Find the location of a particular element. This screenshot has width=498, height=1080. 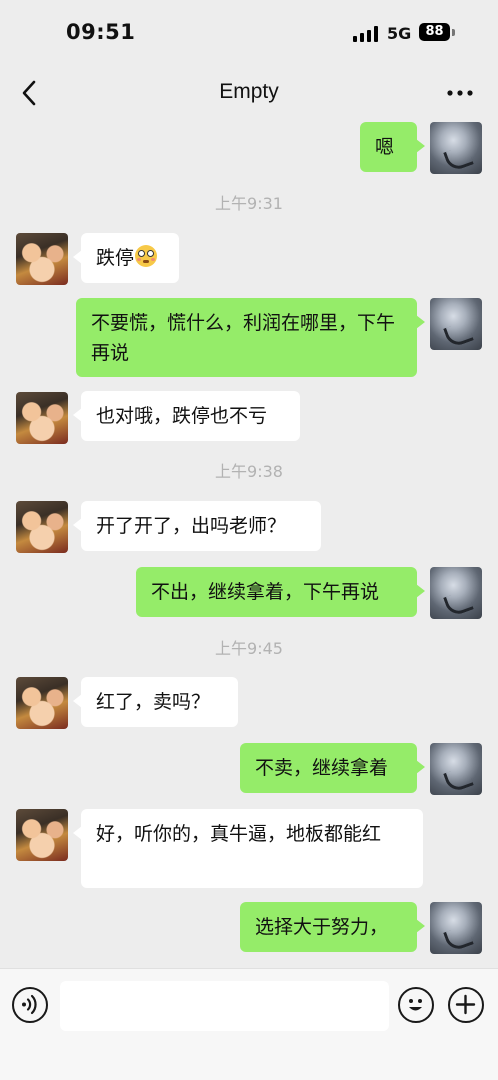

voice-icon is located at coordinates (29, 1004).